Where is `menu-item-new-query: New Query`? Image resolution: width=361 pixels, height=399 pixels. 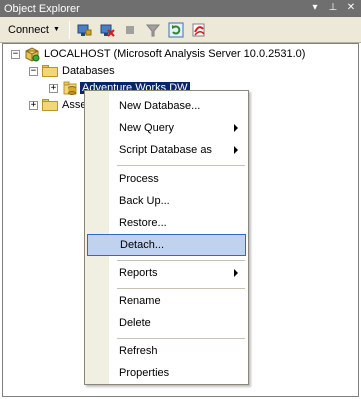
menu-item-new-query: New Query is located at coordinates (166, 128).